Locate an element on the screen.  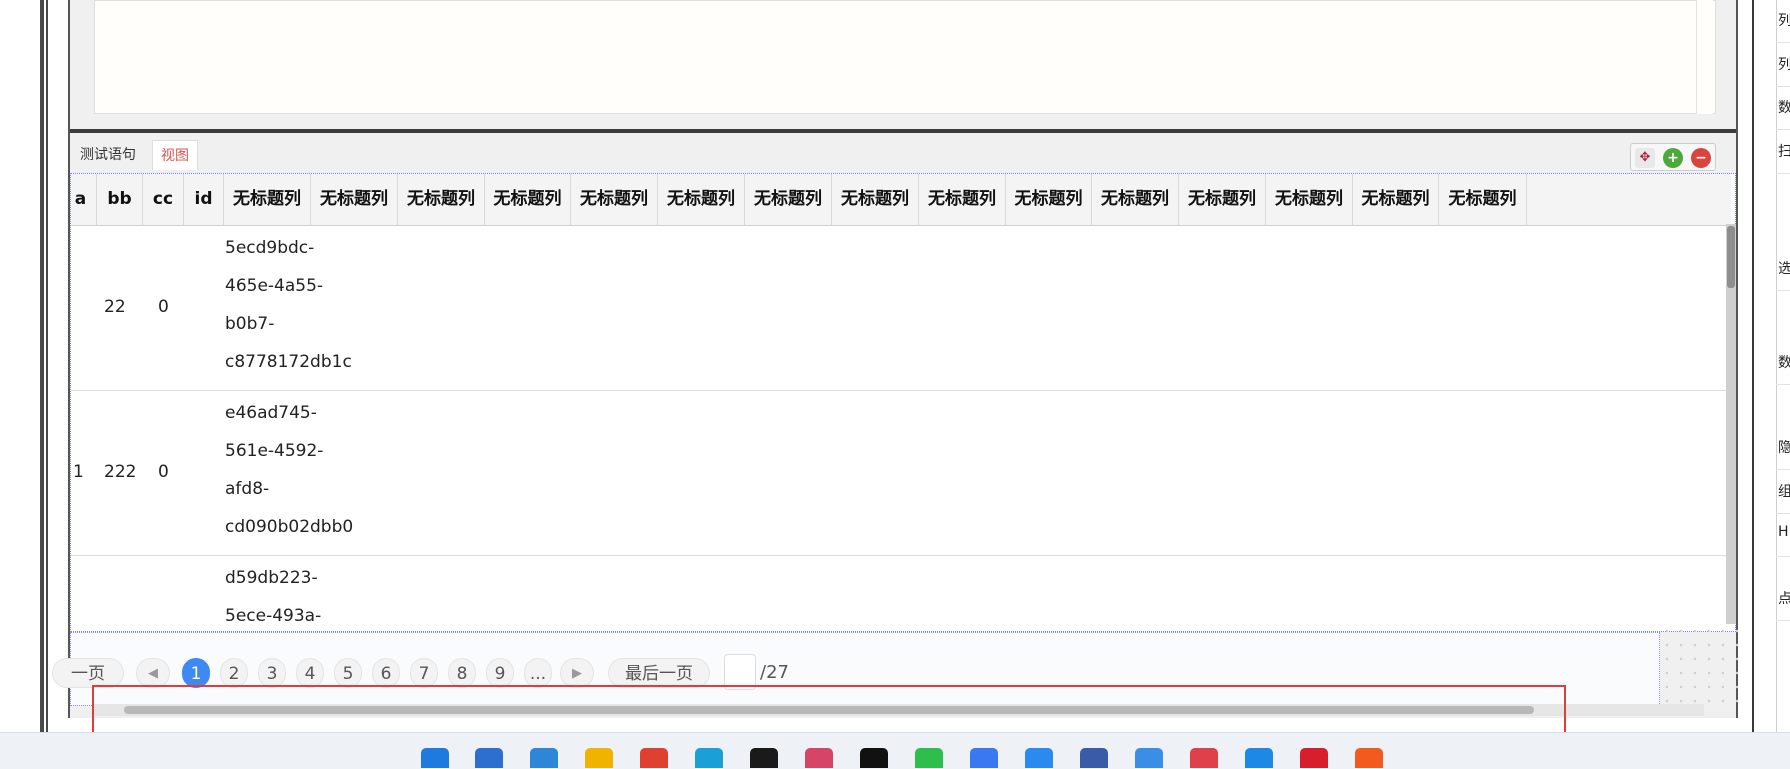
page-number: 5 is located at coordinates (348, 673).